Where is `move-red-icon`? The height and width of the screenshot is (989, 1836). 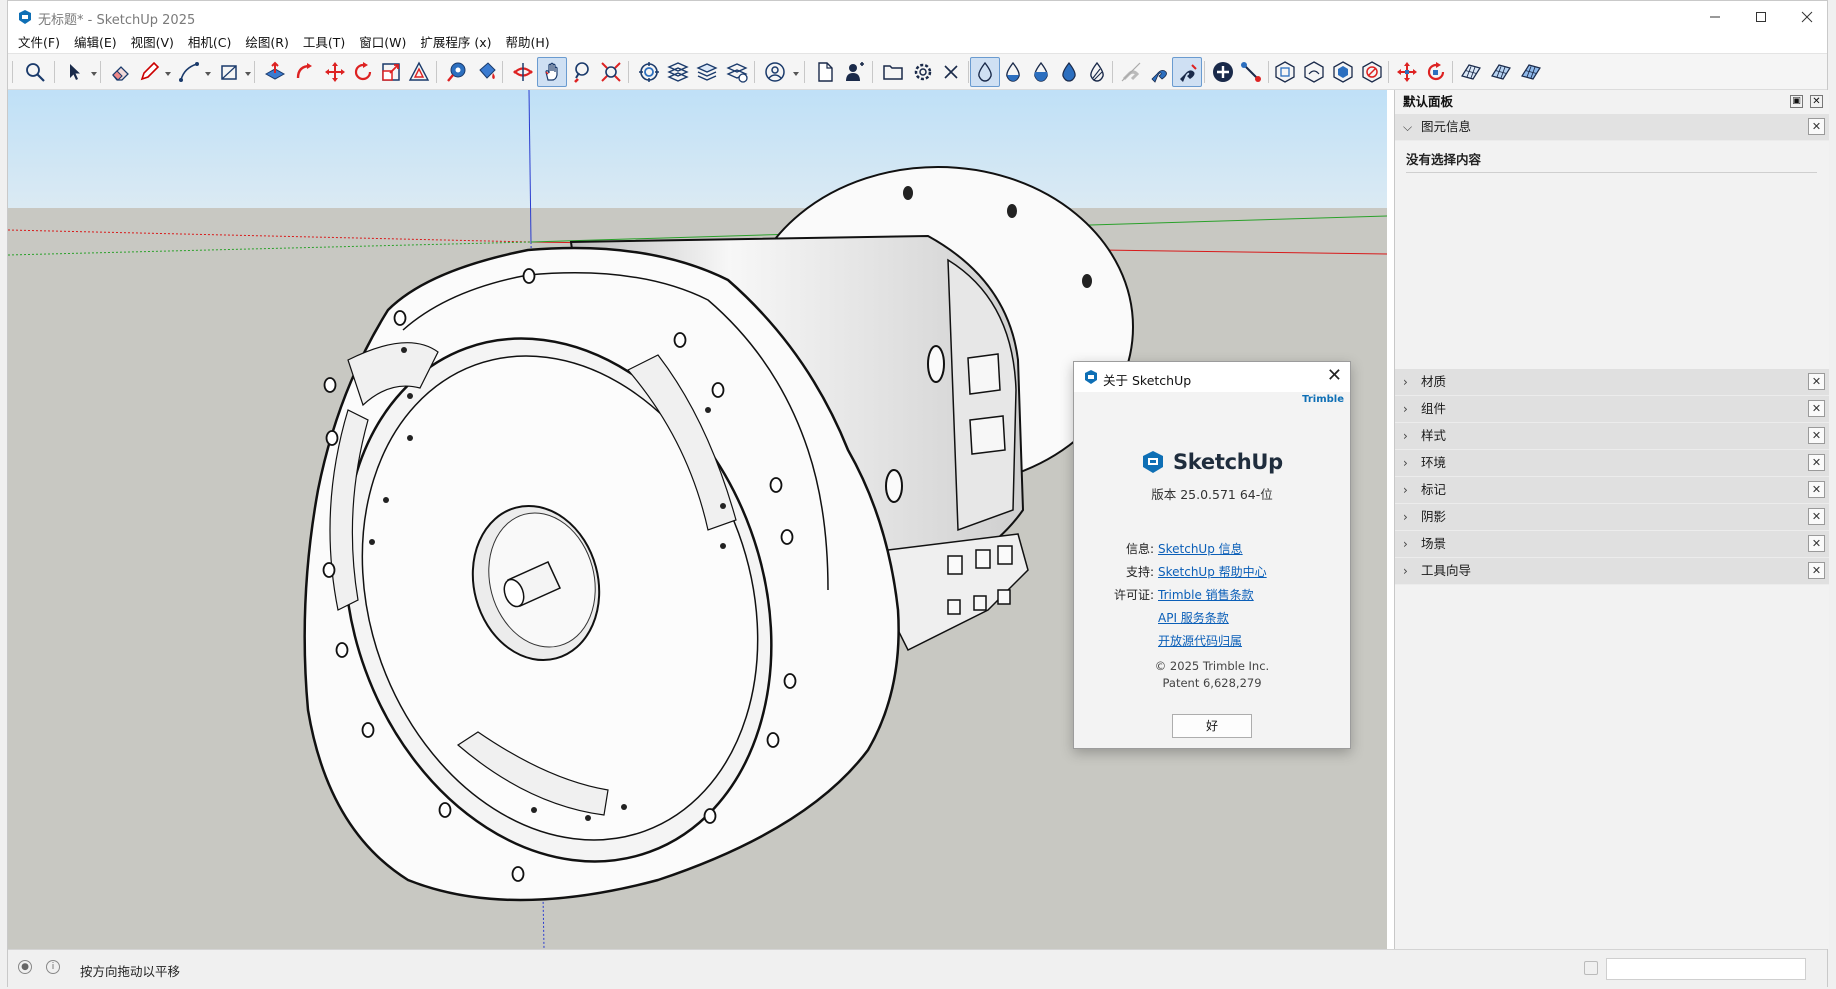
move-red-icon is located at coordinates (1407, 72).